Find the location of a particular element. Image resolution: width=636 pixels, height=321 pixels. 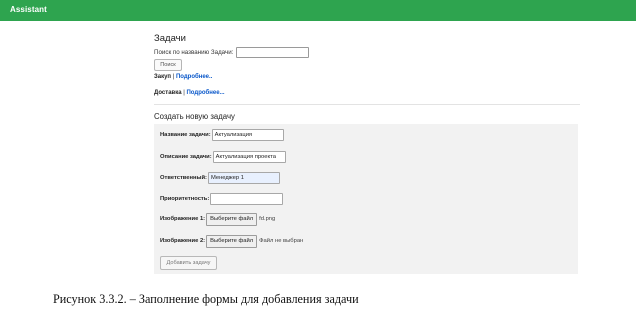

search-label: Поиск по названию Задачи: is located at coordinates (194, 52).